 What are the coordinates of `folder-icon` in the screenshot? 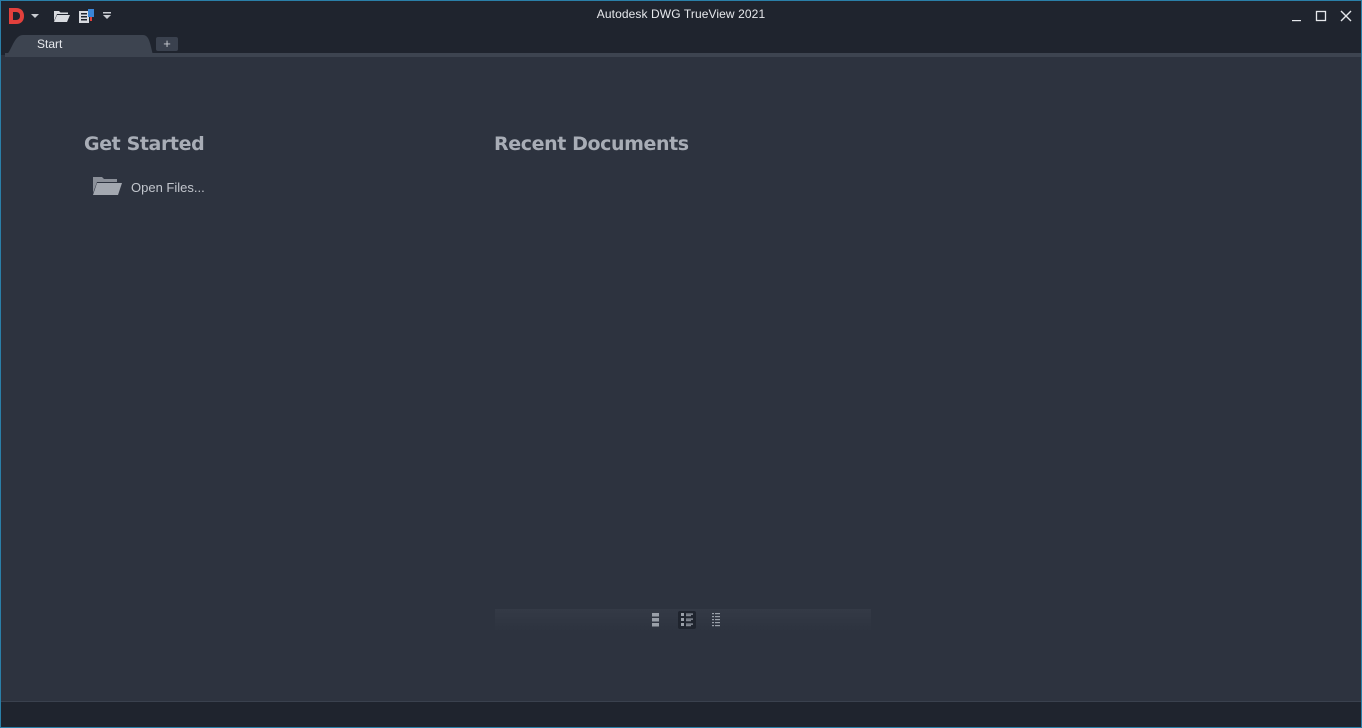 It's located at (107, 187).